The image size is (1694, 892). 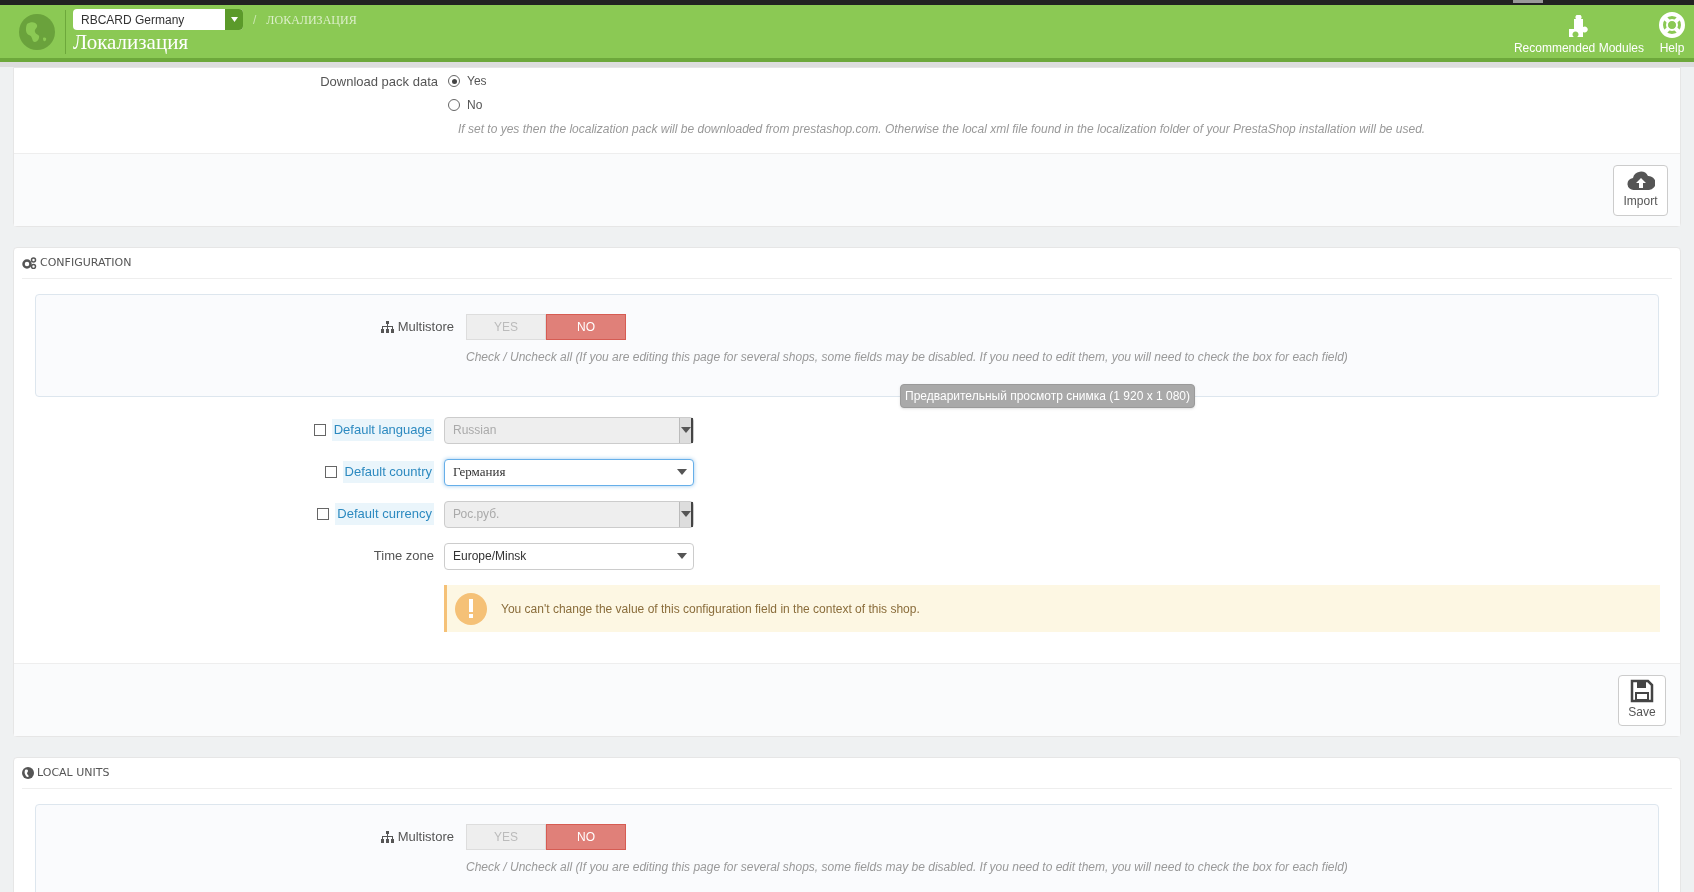 What do you see at coordinates (1578, 35) in the screenshot?
I see `toolbar-button: Recommended Modules` at bounding box center [1578, 35].